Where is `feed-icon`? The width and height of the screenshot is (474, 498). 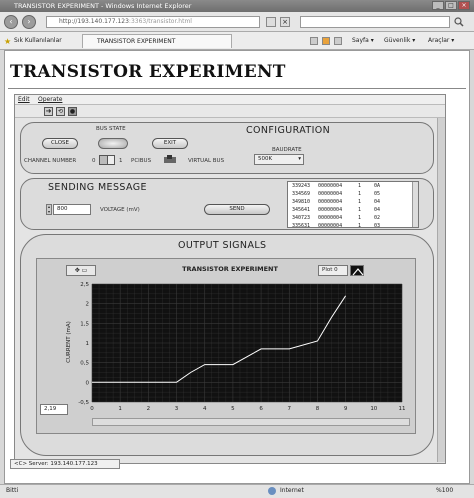 feed-icon is located at coordinates (326, 41).